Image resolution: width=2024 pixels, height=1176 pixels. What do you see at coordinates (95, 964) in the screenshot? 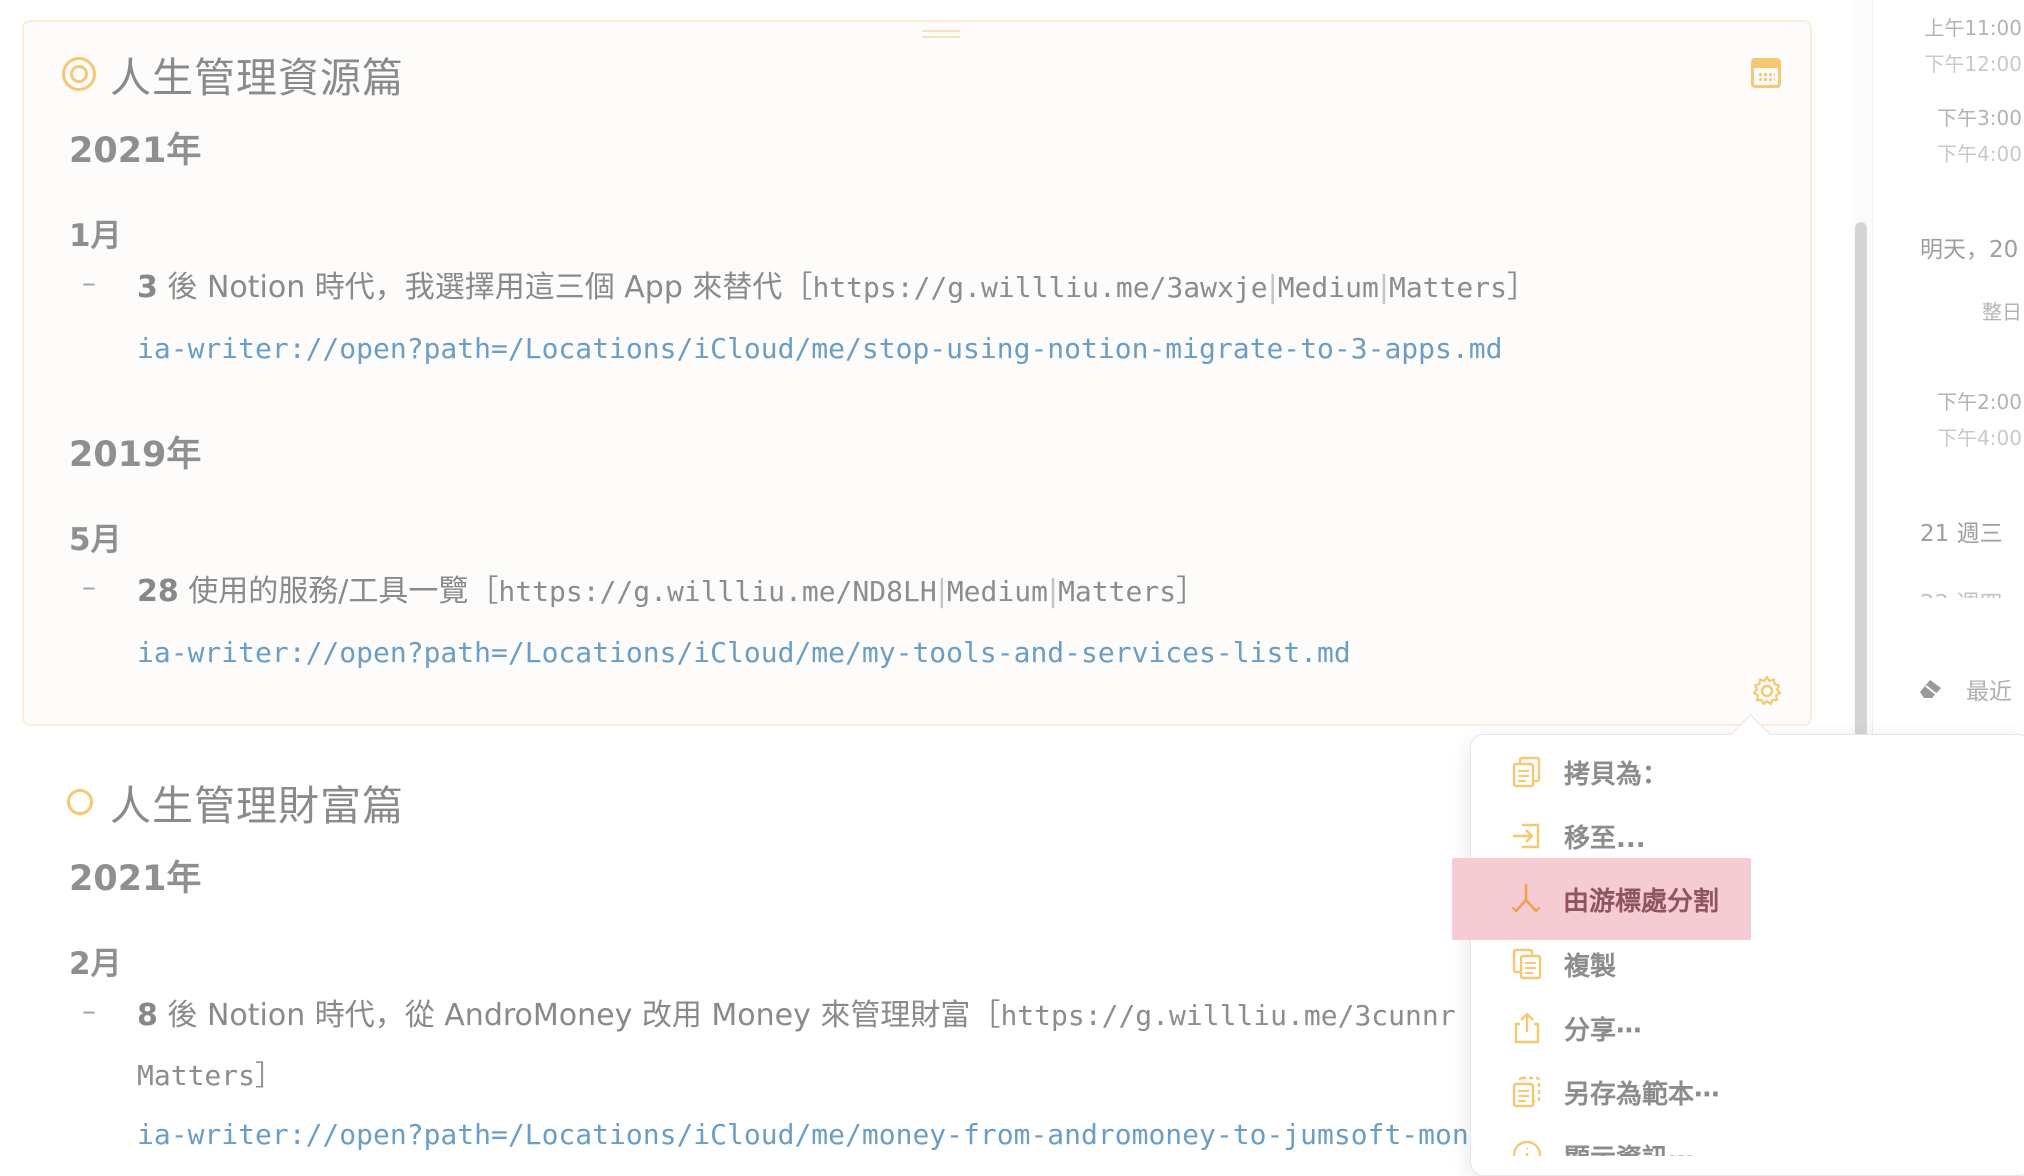
I see `month-heading: 2月` at bounding box center [95, 964].